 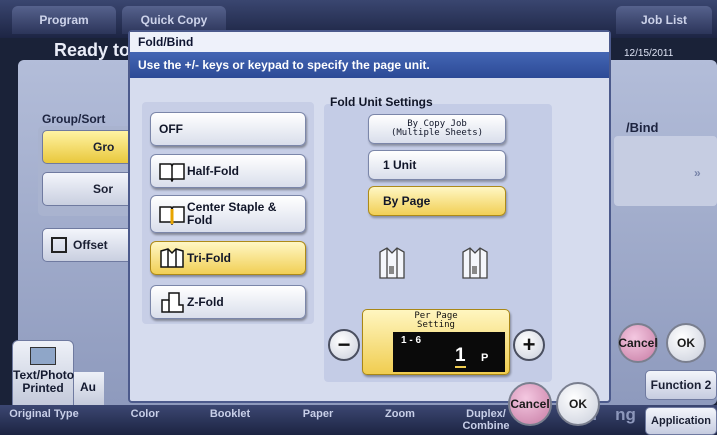 I want to click on tri-fold-icon, so click(x=172, y=258).